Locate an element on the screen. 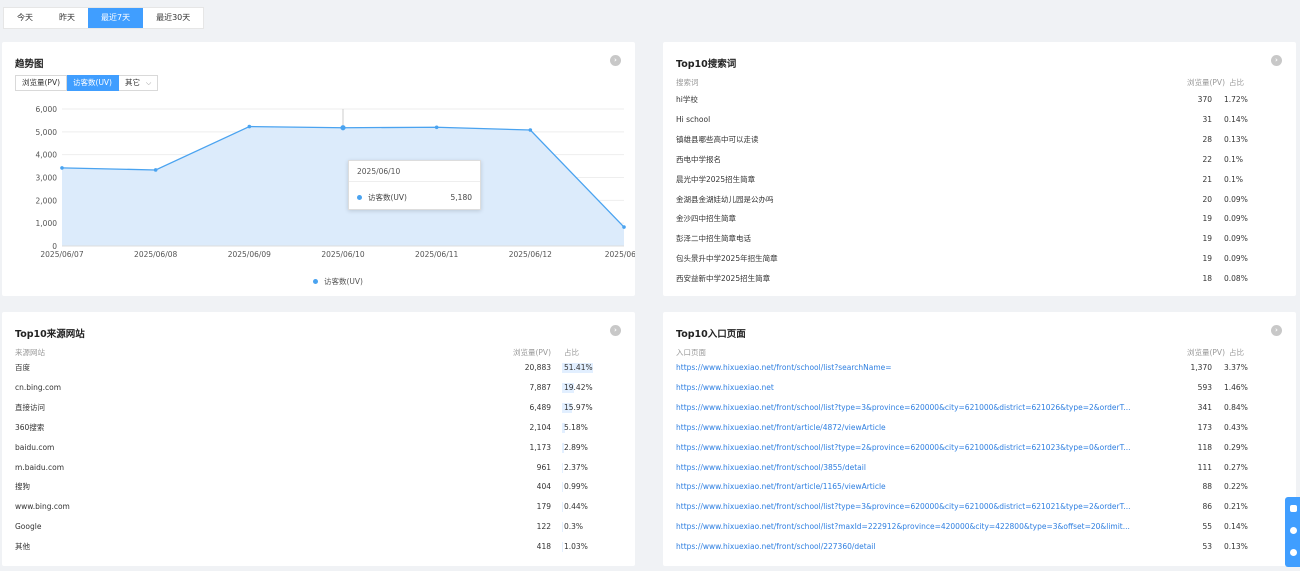 The height and width of the screenshot is (571, 1300). row-share-value: 0.27% is located at coordinates (1236, 468).